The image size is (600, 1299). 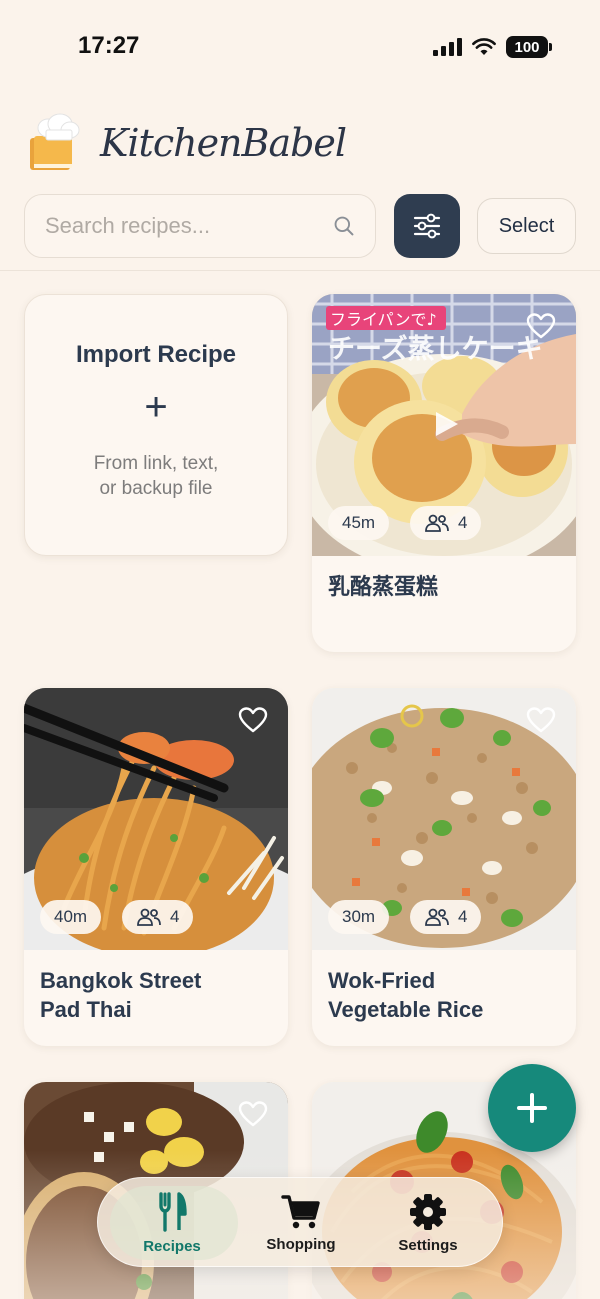 I want to click on status-time: 17:27, so click(x=109, y=45).